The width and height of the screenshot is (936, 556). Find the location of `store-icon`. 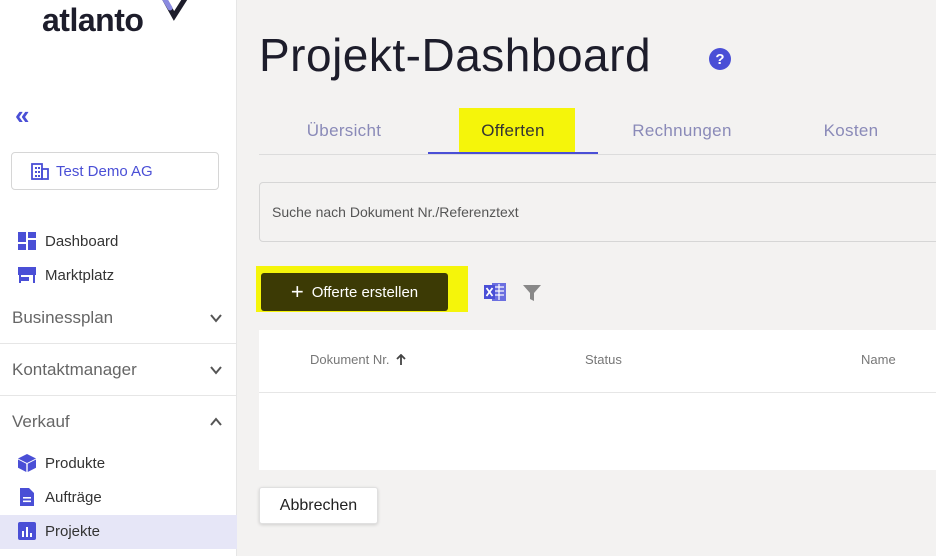

store-icon is located at coordinates (27, 275).